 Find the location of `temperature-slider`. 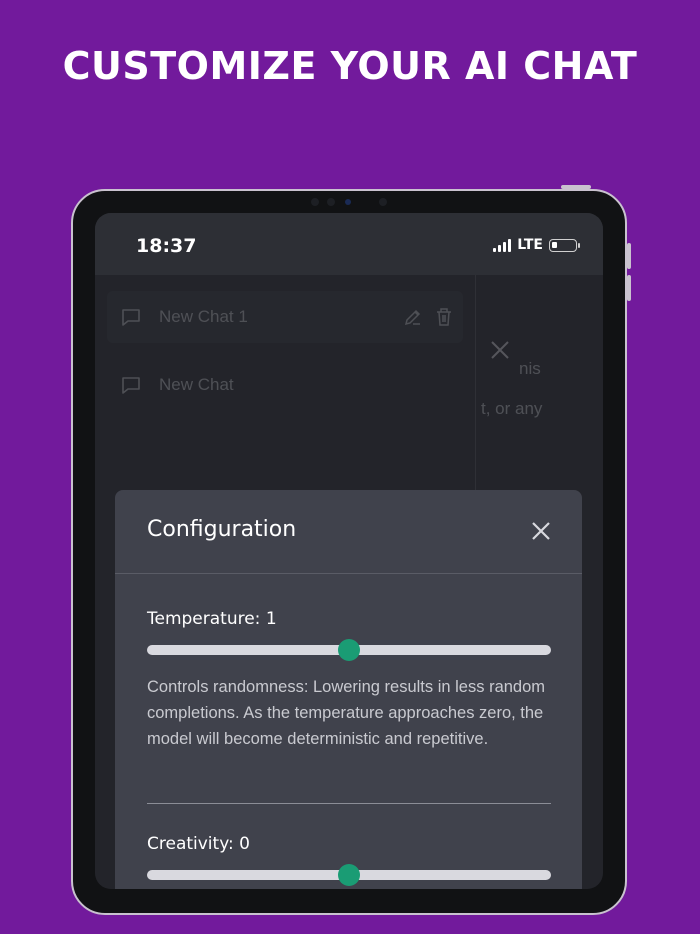

temperature-slider is located at coordinates (349, 650).